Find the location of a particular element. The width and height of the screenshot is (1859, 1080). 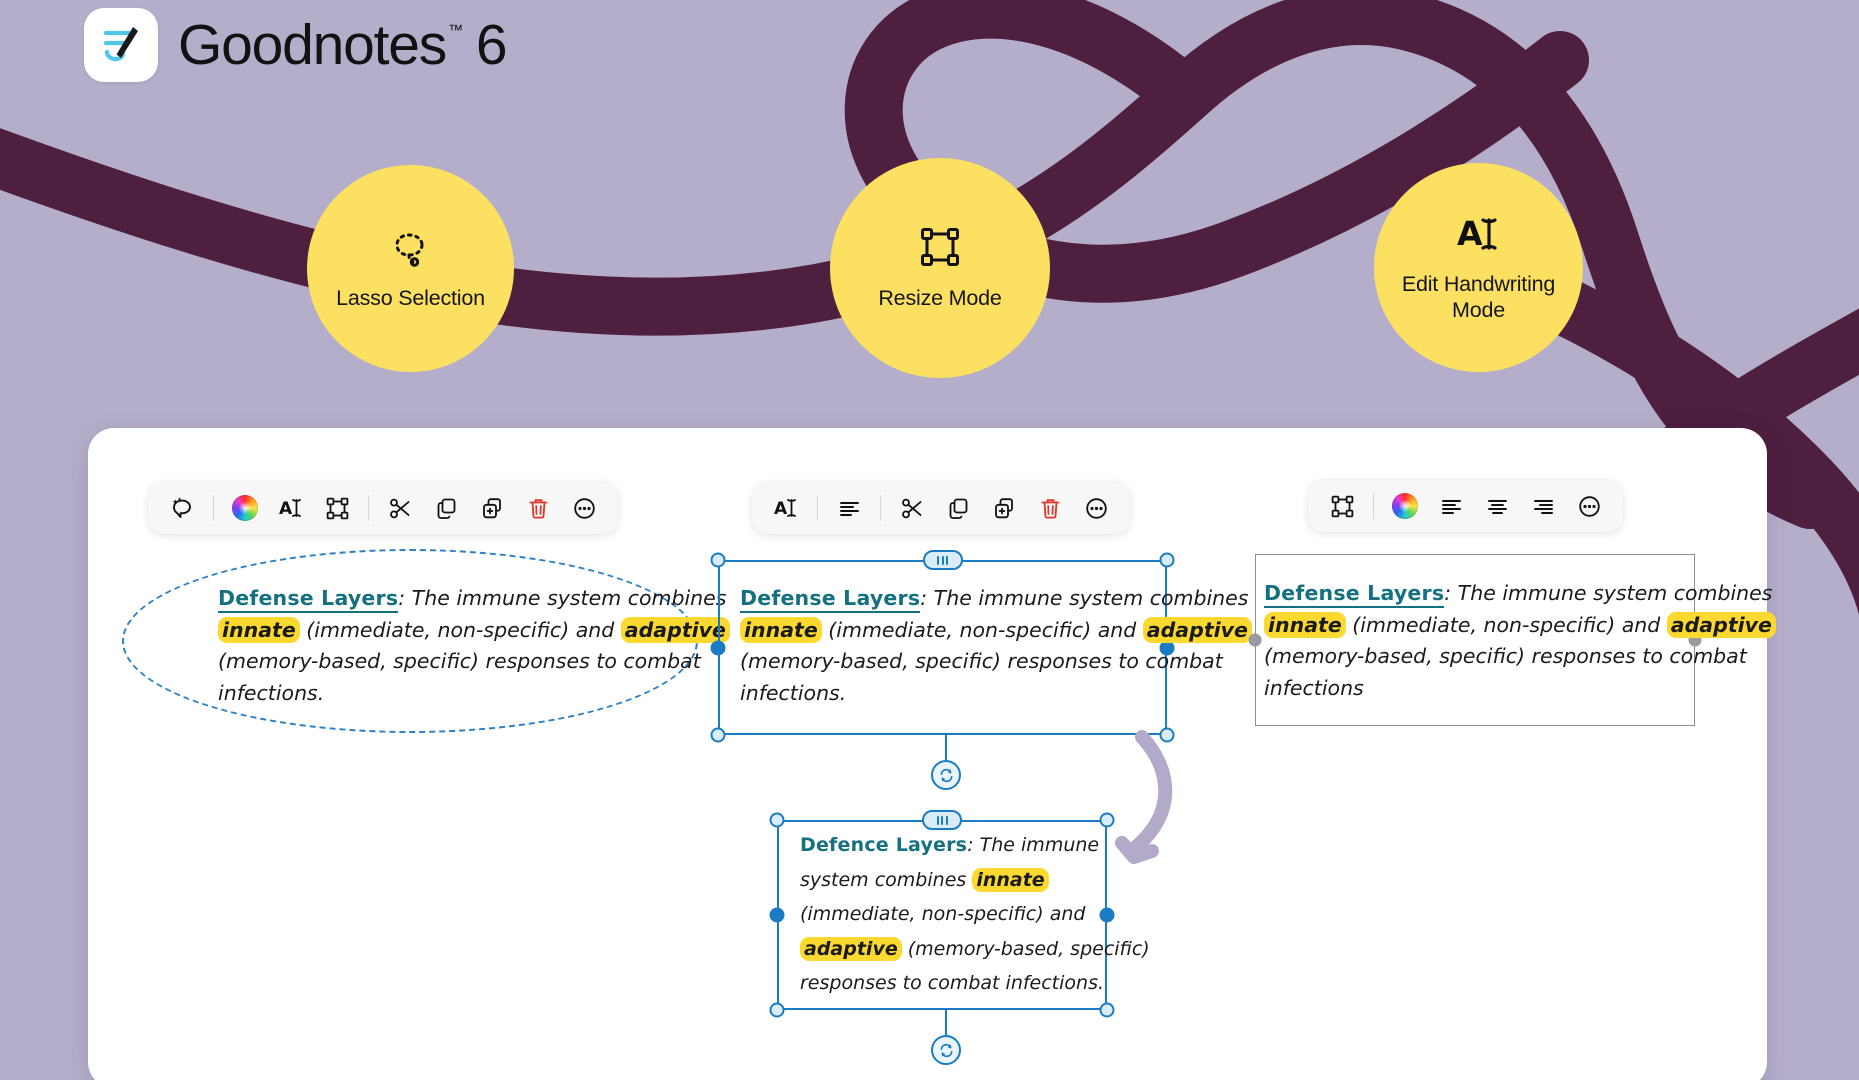

brand-name-text: Goodnotes is located at coordinates (312, 44).